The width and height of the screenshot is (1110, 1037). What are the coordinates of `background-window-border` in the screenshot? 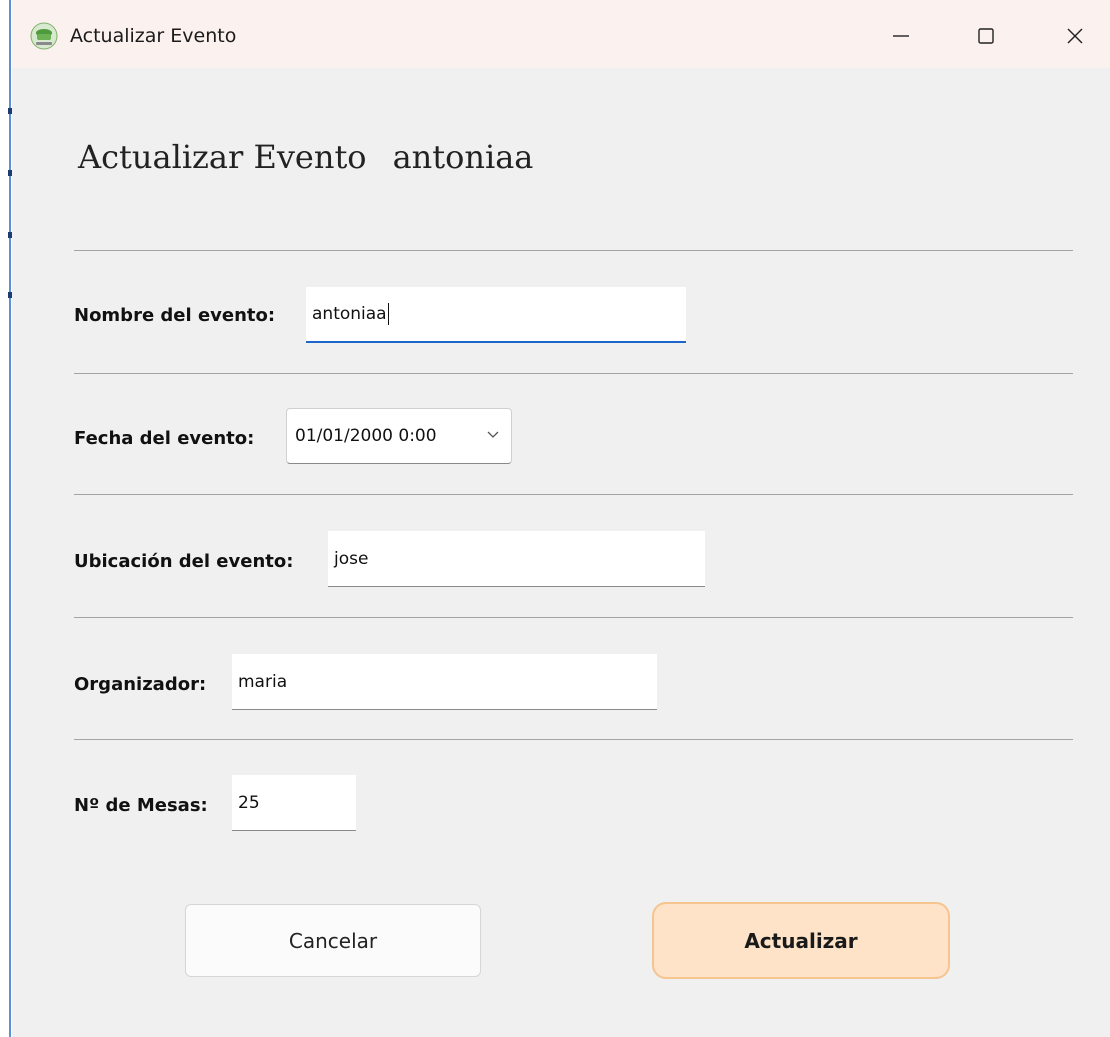 It's located at (10, 518).